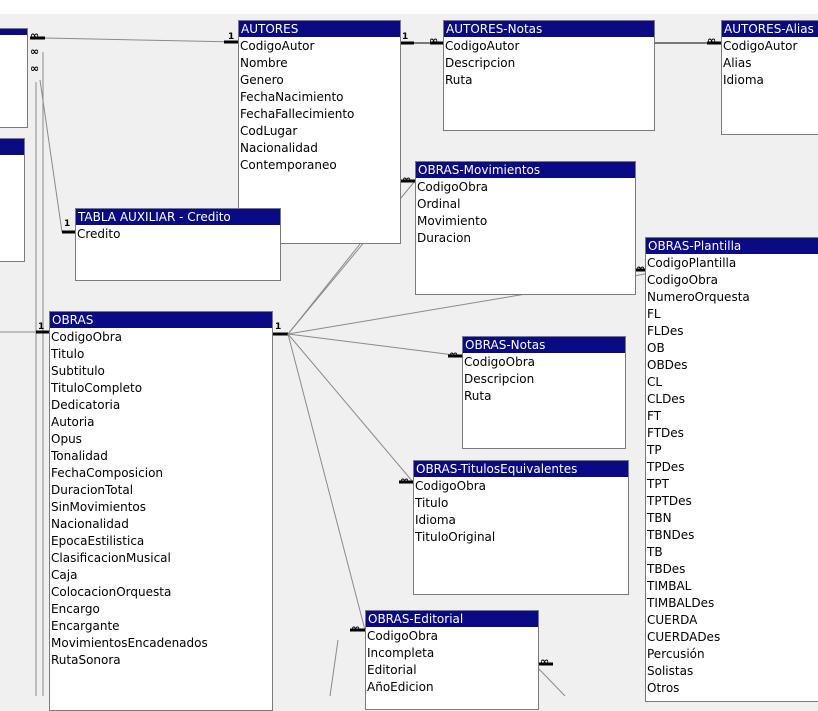 The width and height of the screenshot is (818, 711). What do you see at coordinates (161, 405) in the screenshot?
I see `field-item: Dedicatoria` at bounding box center [161, 405].